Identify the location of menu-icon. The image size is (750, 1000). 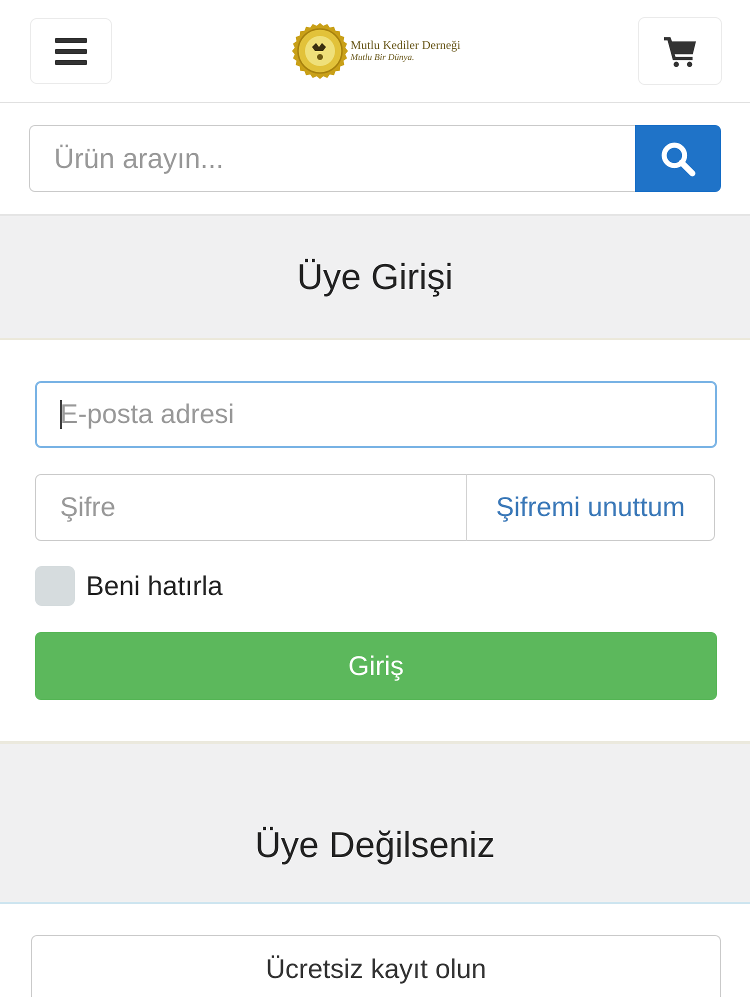
(71, 51).